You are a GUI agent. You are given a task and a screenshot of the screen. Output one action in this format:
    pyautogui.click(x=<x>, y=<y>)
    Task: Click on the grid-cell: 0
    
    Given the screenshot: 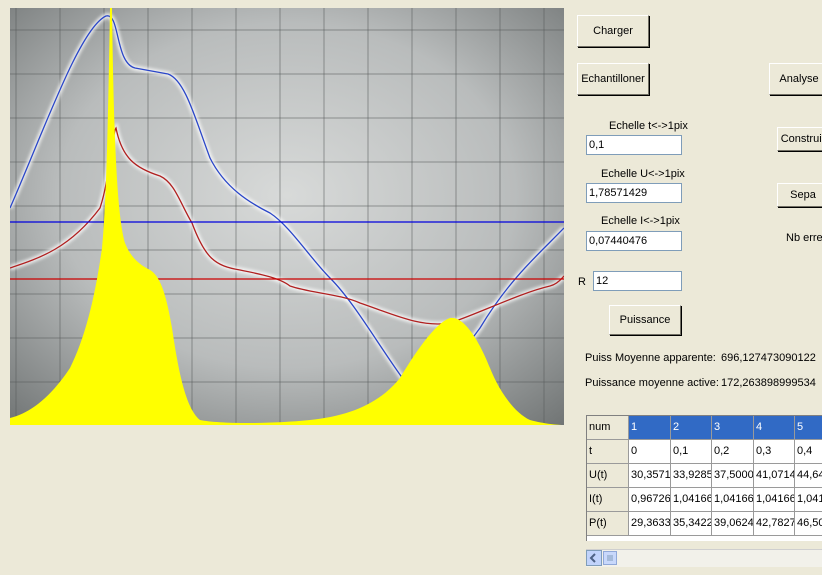 What is the action you would take?
    pyautogui.click(x=650, y=452)
    